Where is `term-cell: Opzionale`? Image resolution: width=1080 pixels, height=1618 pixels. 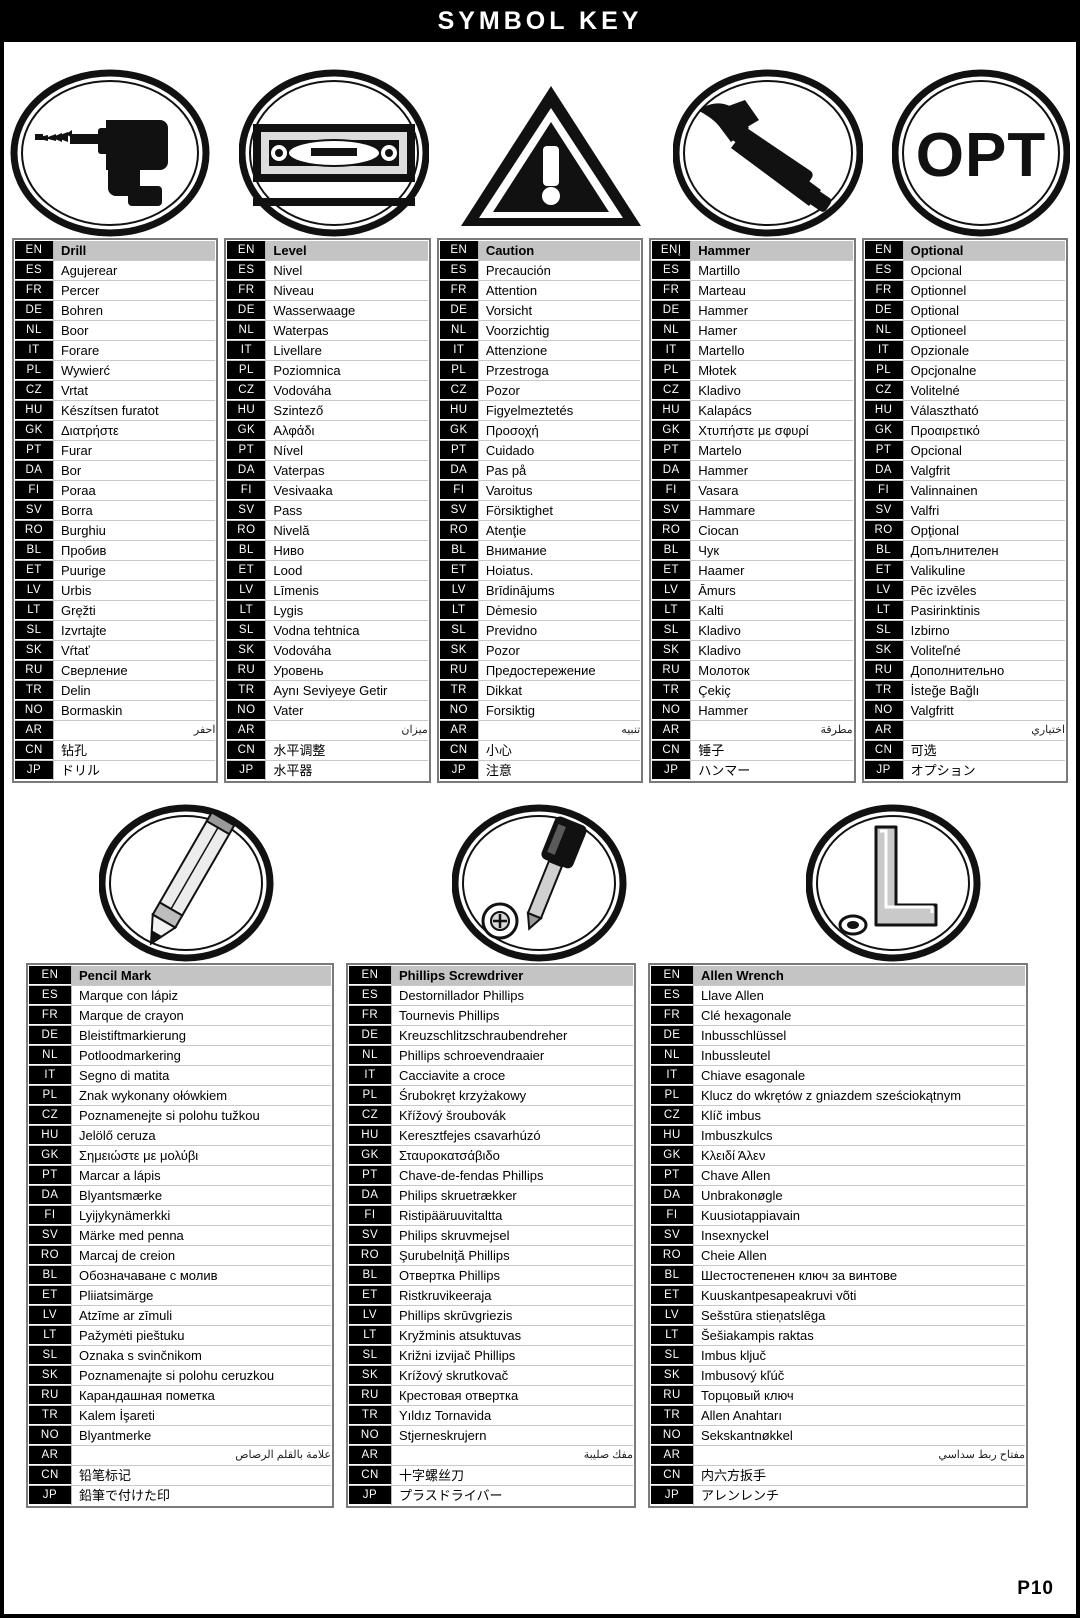
term-cell: Opzionale is located at coordinates (984, 350).